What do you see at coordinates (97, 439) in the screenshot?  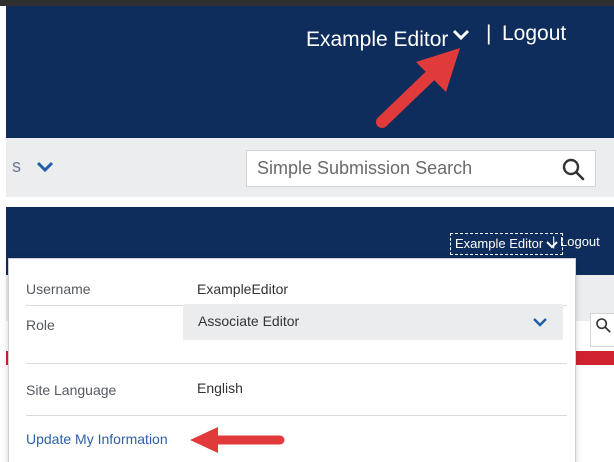 I see `update-my-information-link: Update My Information` at bounding box center [97, 439].